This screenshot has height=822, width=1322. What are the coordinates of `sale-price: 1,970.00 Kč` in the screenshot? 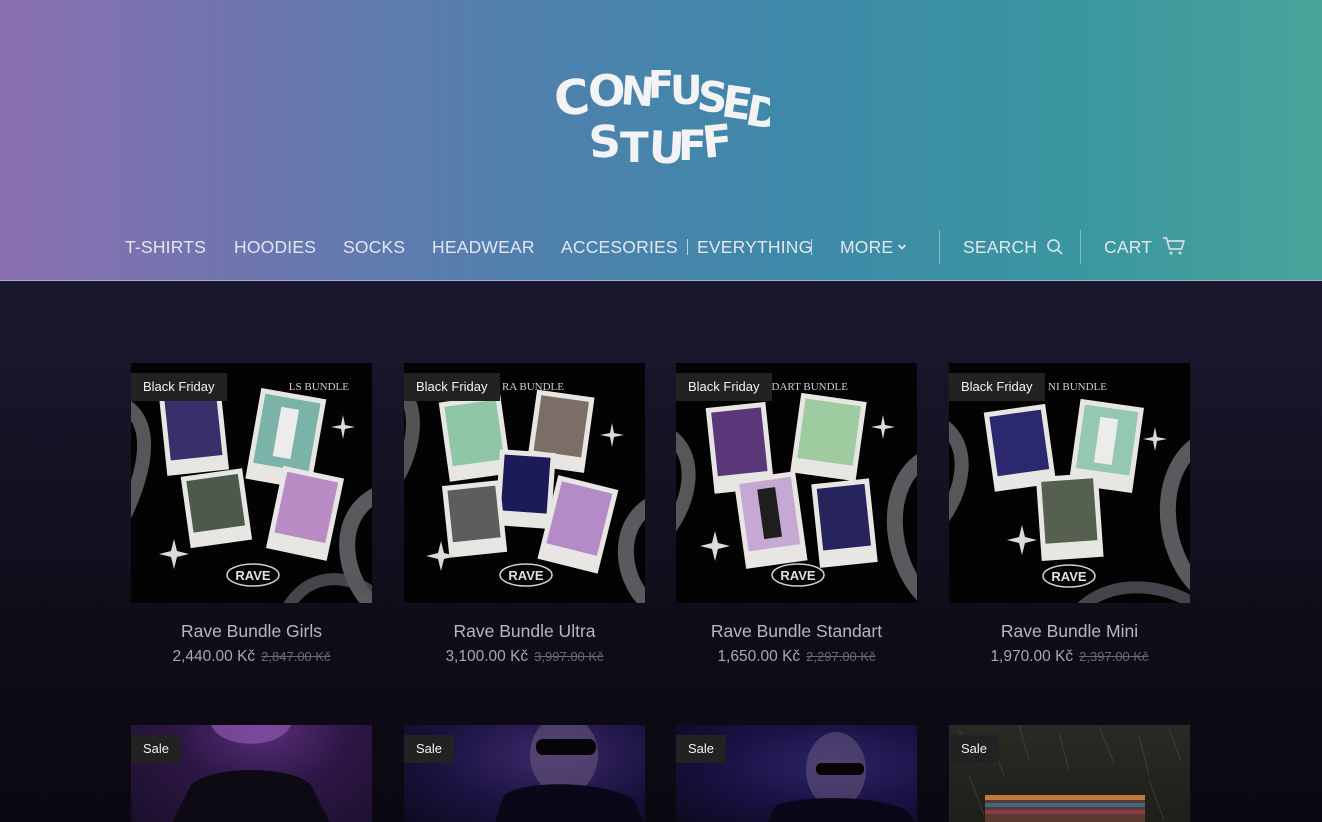 It's located at (1032, 656).